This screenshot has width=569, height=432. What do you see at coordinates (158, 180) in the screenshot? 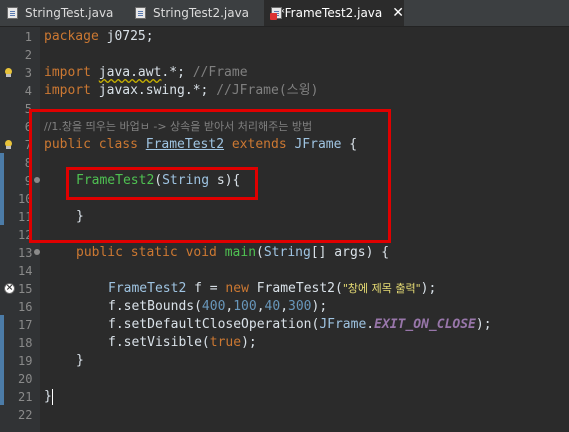
I see `code-line-9: FrameTest2(String s){` at bounding box center [158, 180].